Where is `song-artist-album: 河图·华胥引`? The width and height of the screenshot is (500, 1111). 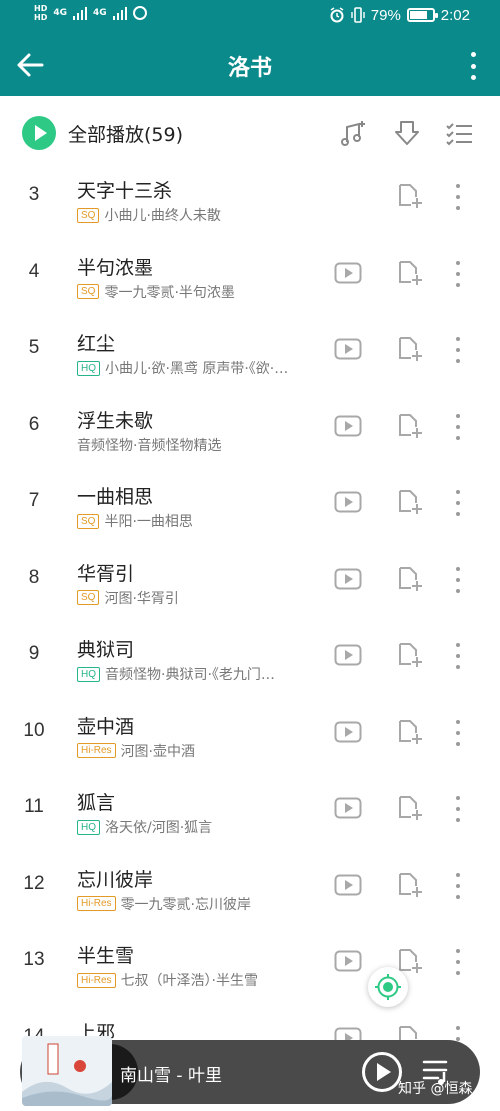
song-artist-album: 河图·华胥引 is located at coordinates (141, 598).